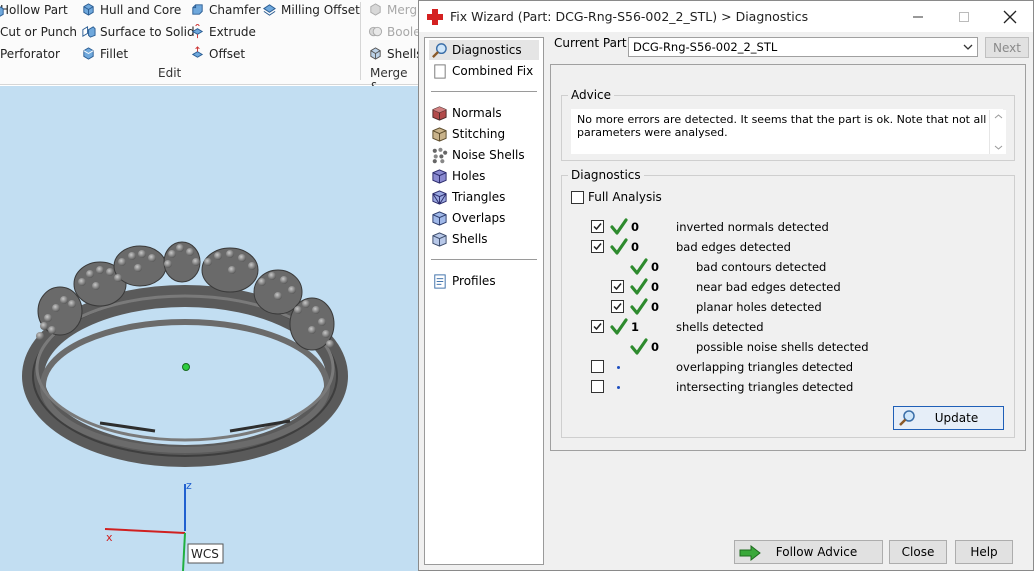 Image resolution: width=1034 pixels, height=571 pixels. Describe the element at coordinates (439, 134) in the screenshot. I see `stitching-cube-icon` at that location.